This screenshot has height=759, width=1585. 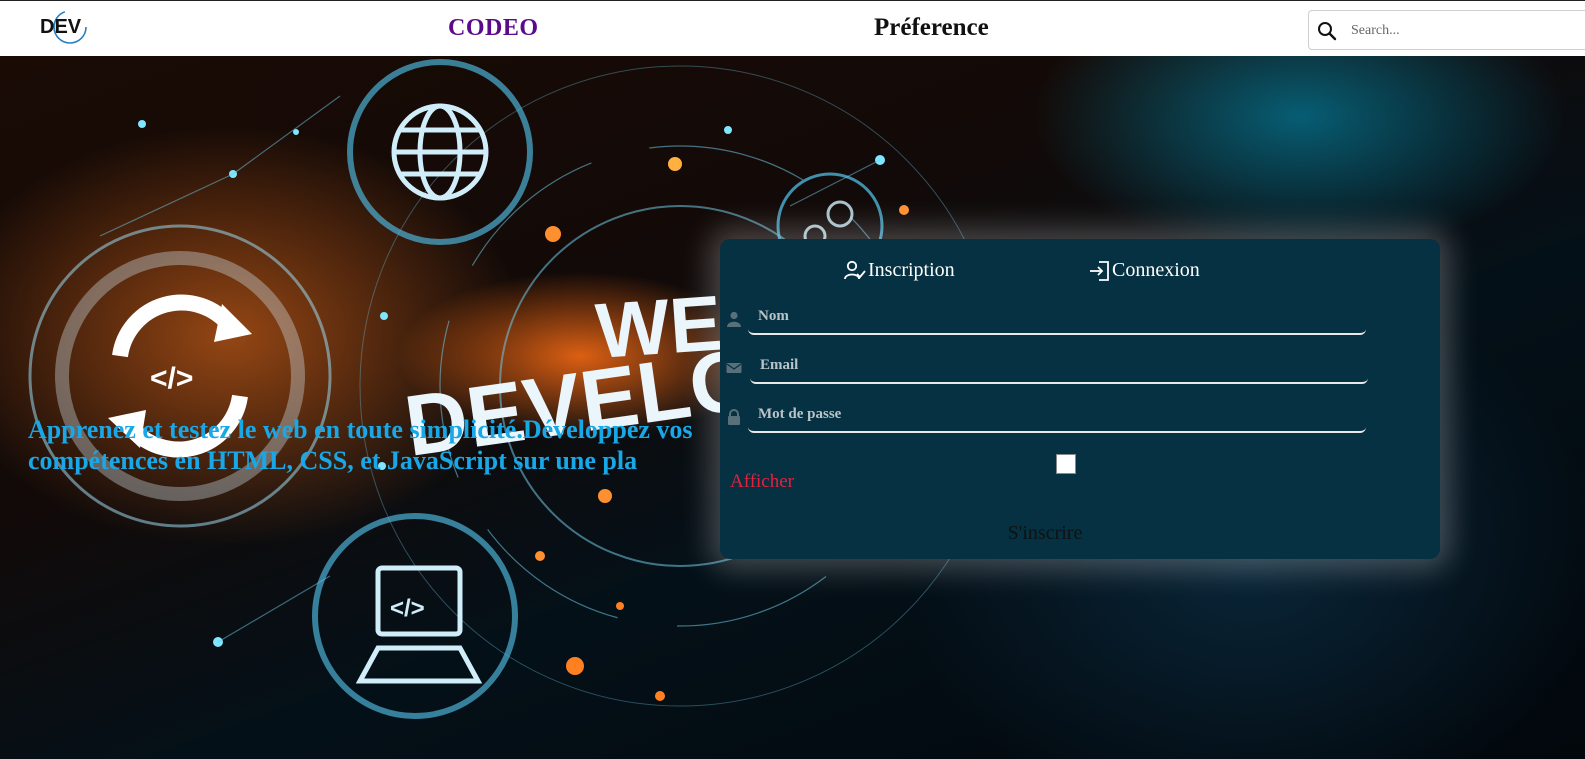 I want to click on signup-button: S'inscrire, so click(x=1045, y=533).